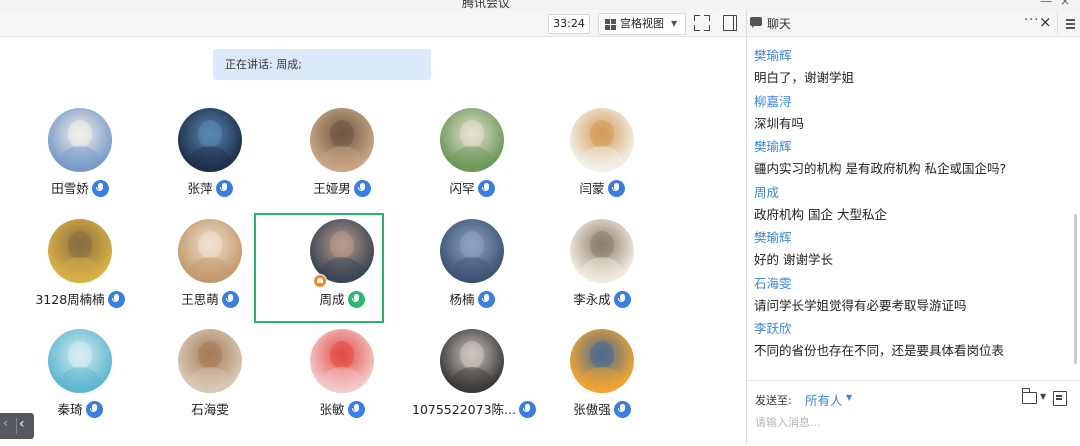 This screenshot has width=1080, height=446. What do you see at coordinates (1029, 396) in the screenshot?
I see `folder-icon` at bounding box center [1029, 396].